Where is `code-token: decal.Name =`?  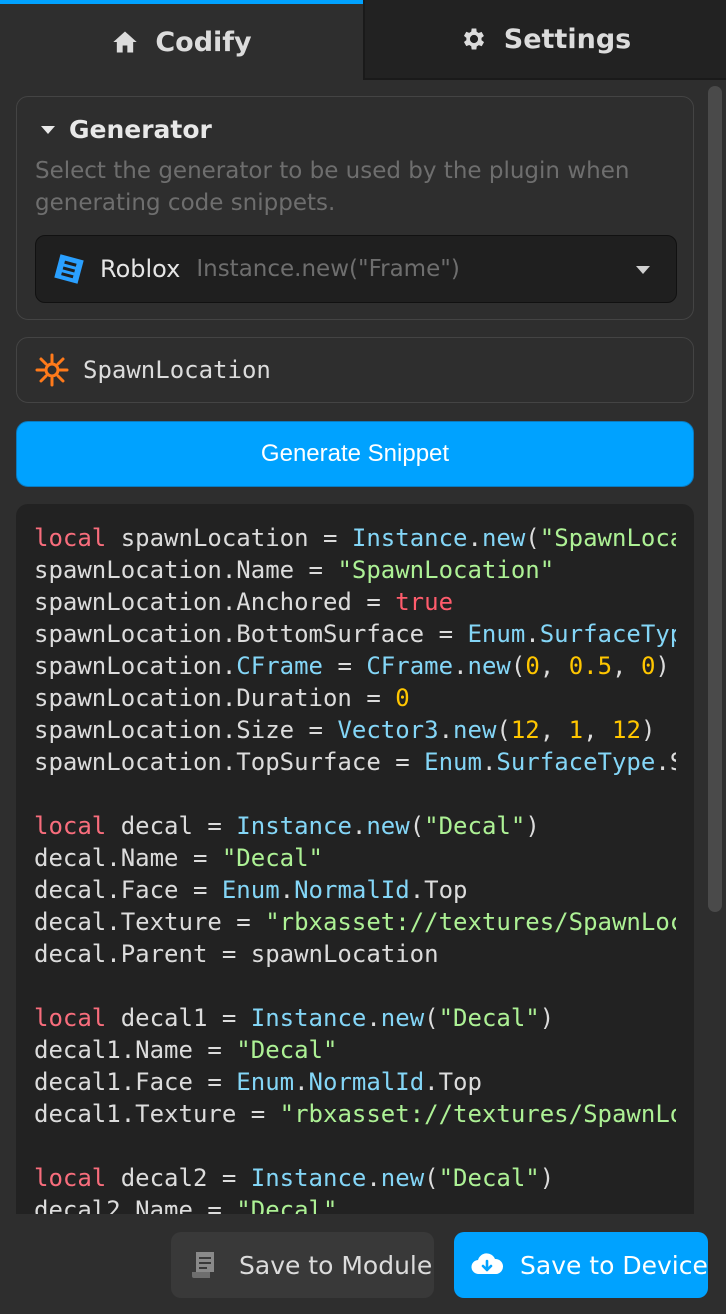 code-token: decal.Name = is located at coordinates (128, 858).